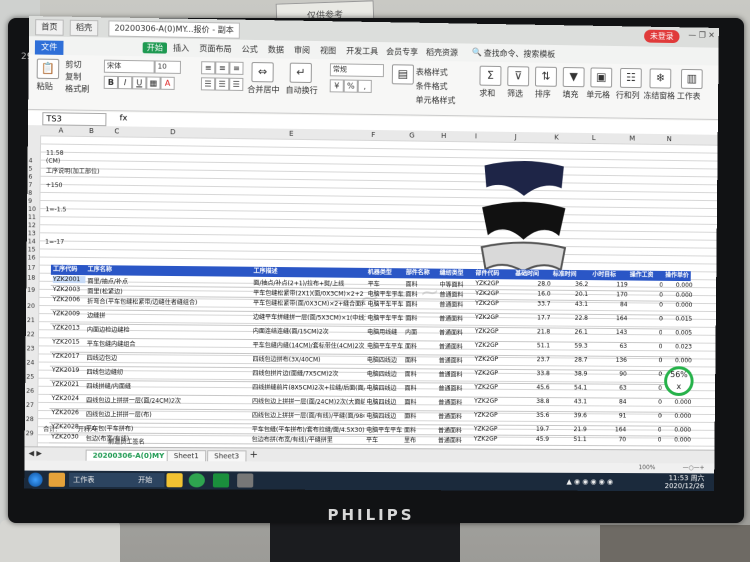 Image resolution: width=750 pixels, height=562 pixels. Describe the element at coordinates (167, 83) in the screenshot. I see `font-color-icon: A` at that location.